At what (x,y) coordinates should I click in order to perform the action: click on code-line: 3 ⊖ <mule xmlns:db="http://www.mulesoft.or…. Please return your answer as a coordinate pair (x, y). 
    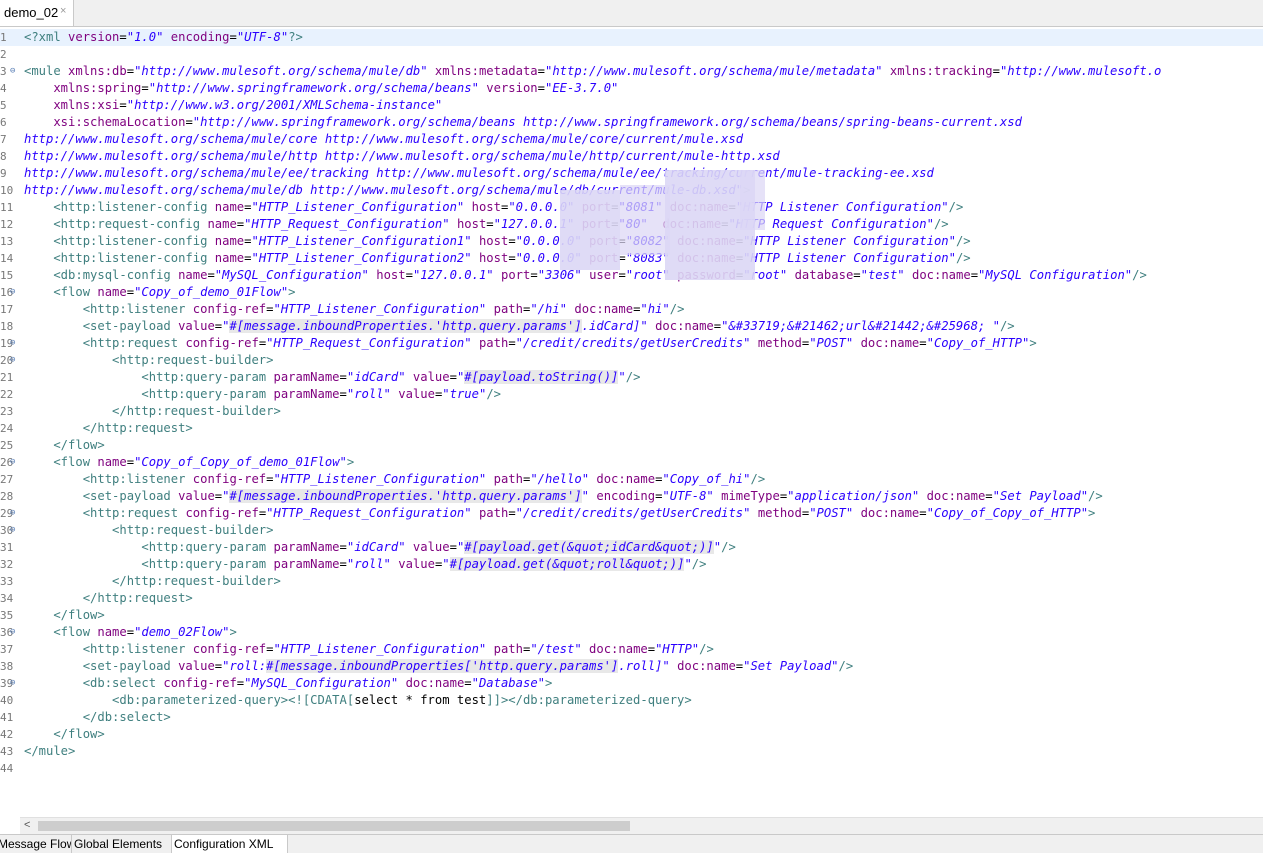
    Looking at the image, I should click on (631, 71).